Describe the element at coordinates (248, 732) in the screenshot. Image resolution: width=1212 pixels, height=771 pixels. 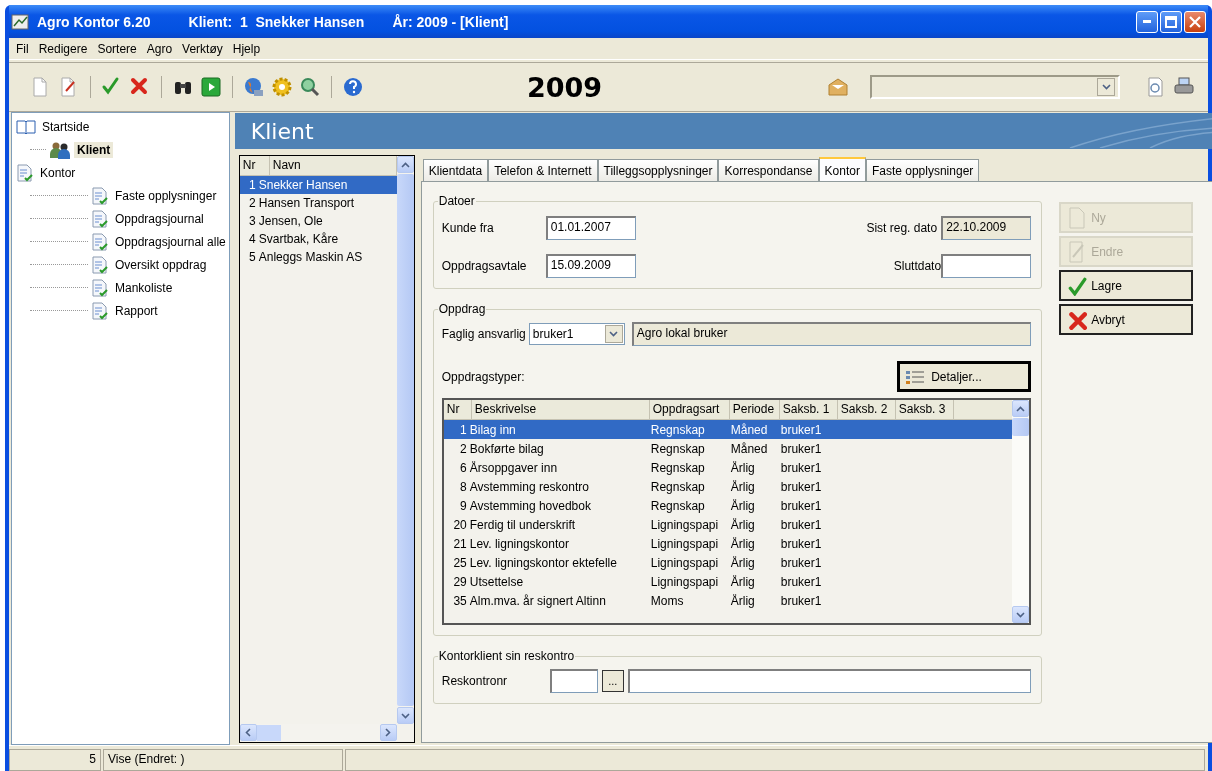
I see `scroll-left-icon` at that location.